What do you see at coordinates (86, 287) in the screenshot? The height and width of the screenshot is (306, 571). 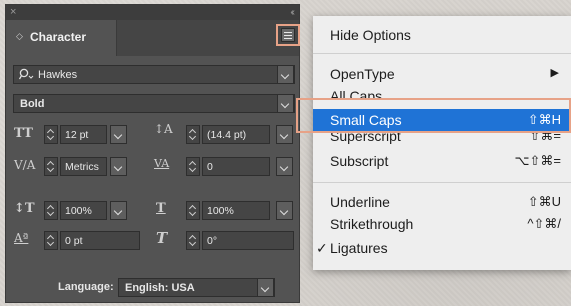 I see `language-label: Language:` at bounding box center [86, 287].